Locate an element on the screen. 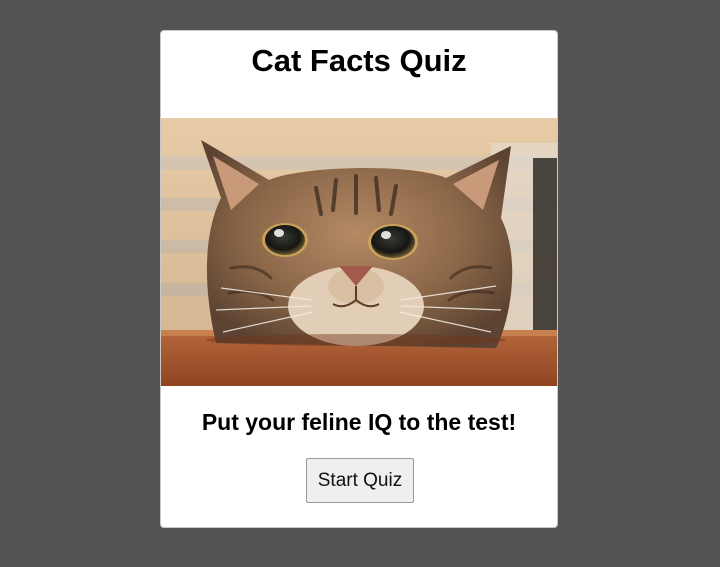 The image size is (720, 567). start-quiz-button: Start Quiz is located at coordinates (360, 480).